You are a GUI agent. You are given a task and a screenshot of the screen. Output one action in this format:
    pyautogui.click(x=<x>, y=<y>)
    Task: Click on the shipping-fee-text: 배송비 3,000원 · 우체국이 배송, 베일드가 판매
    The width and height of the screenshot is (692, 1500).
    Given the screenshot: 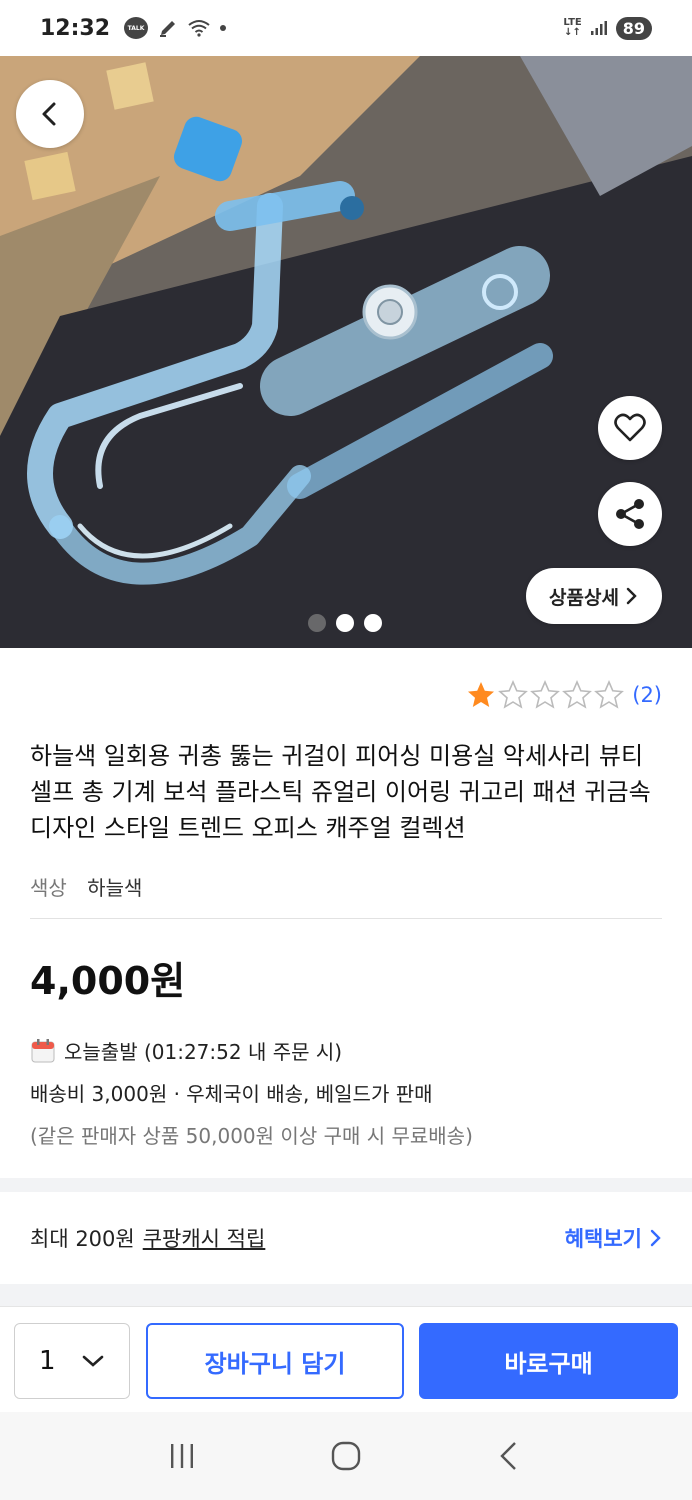 What is the action you would take?
    pyautogui.click(x=231, y=1094)
    